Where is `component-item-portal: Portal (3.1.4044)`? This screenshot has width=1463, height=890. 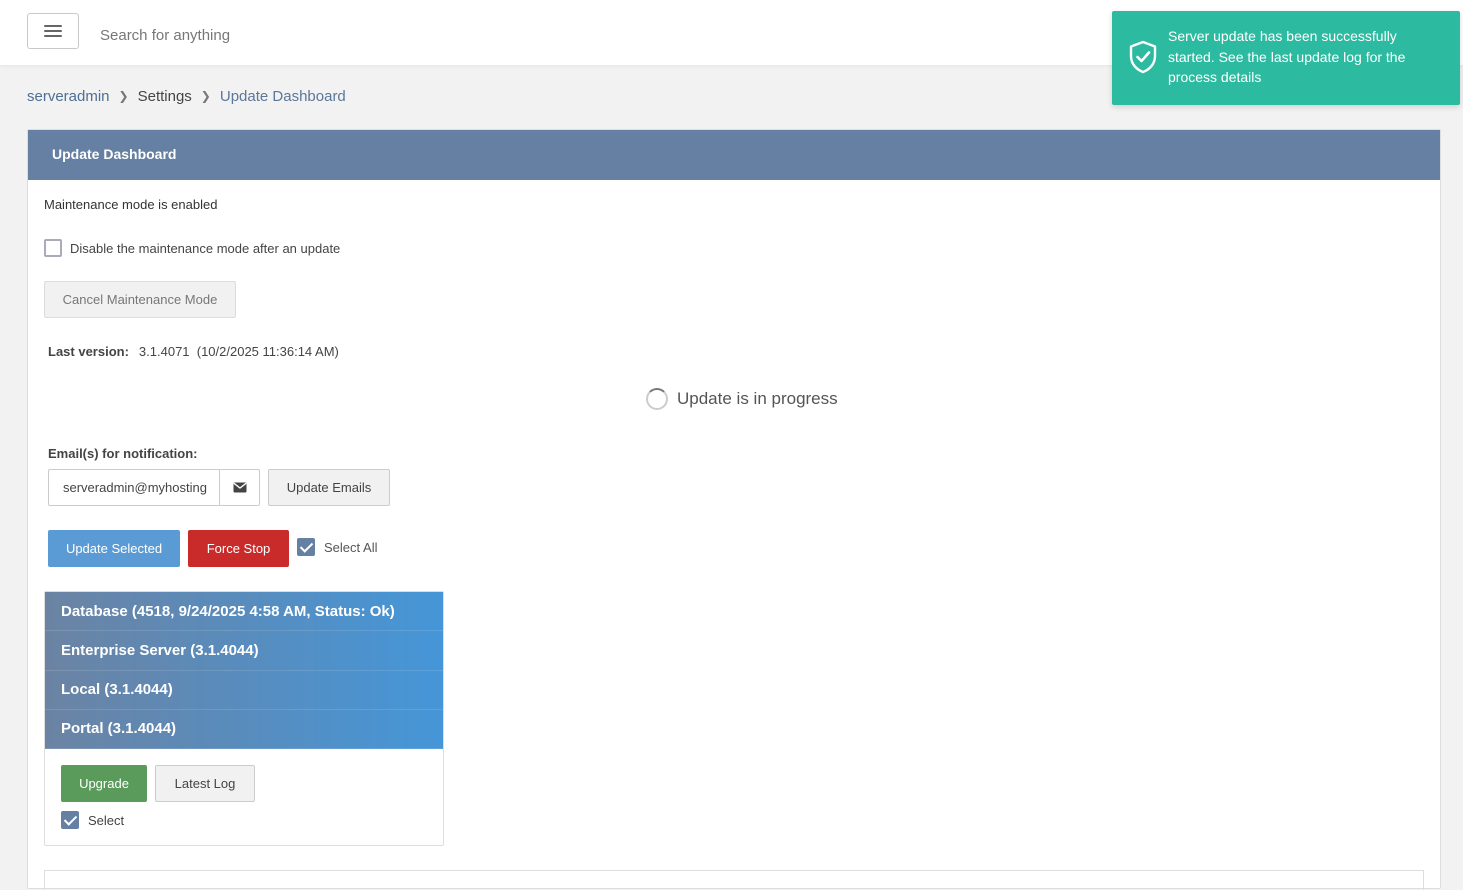
component-item-portal: Portal (3.1.4044) is located at coordinates (244, 729).